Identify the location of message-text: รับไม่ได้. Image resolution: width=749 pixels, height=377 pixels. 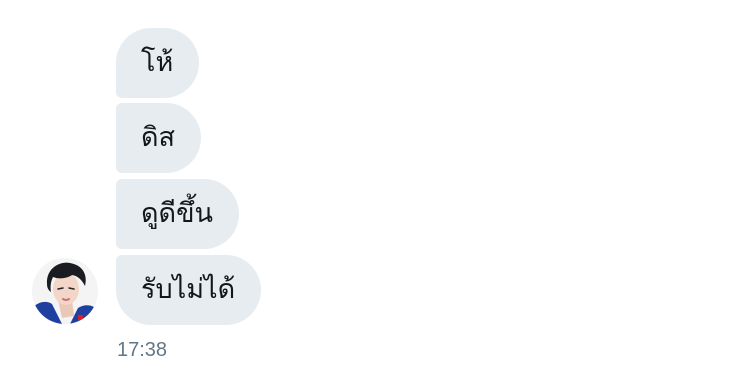
(188, 289).